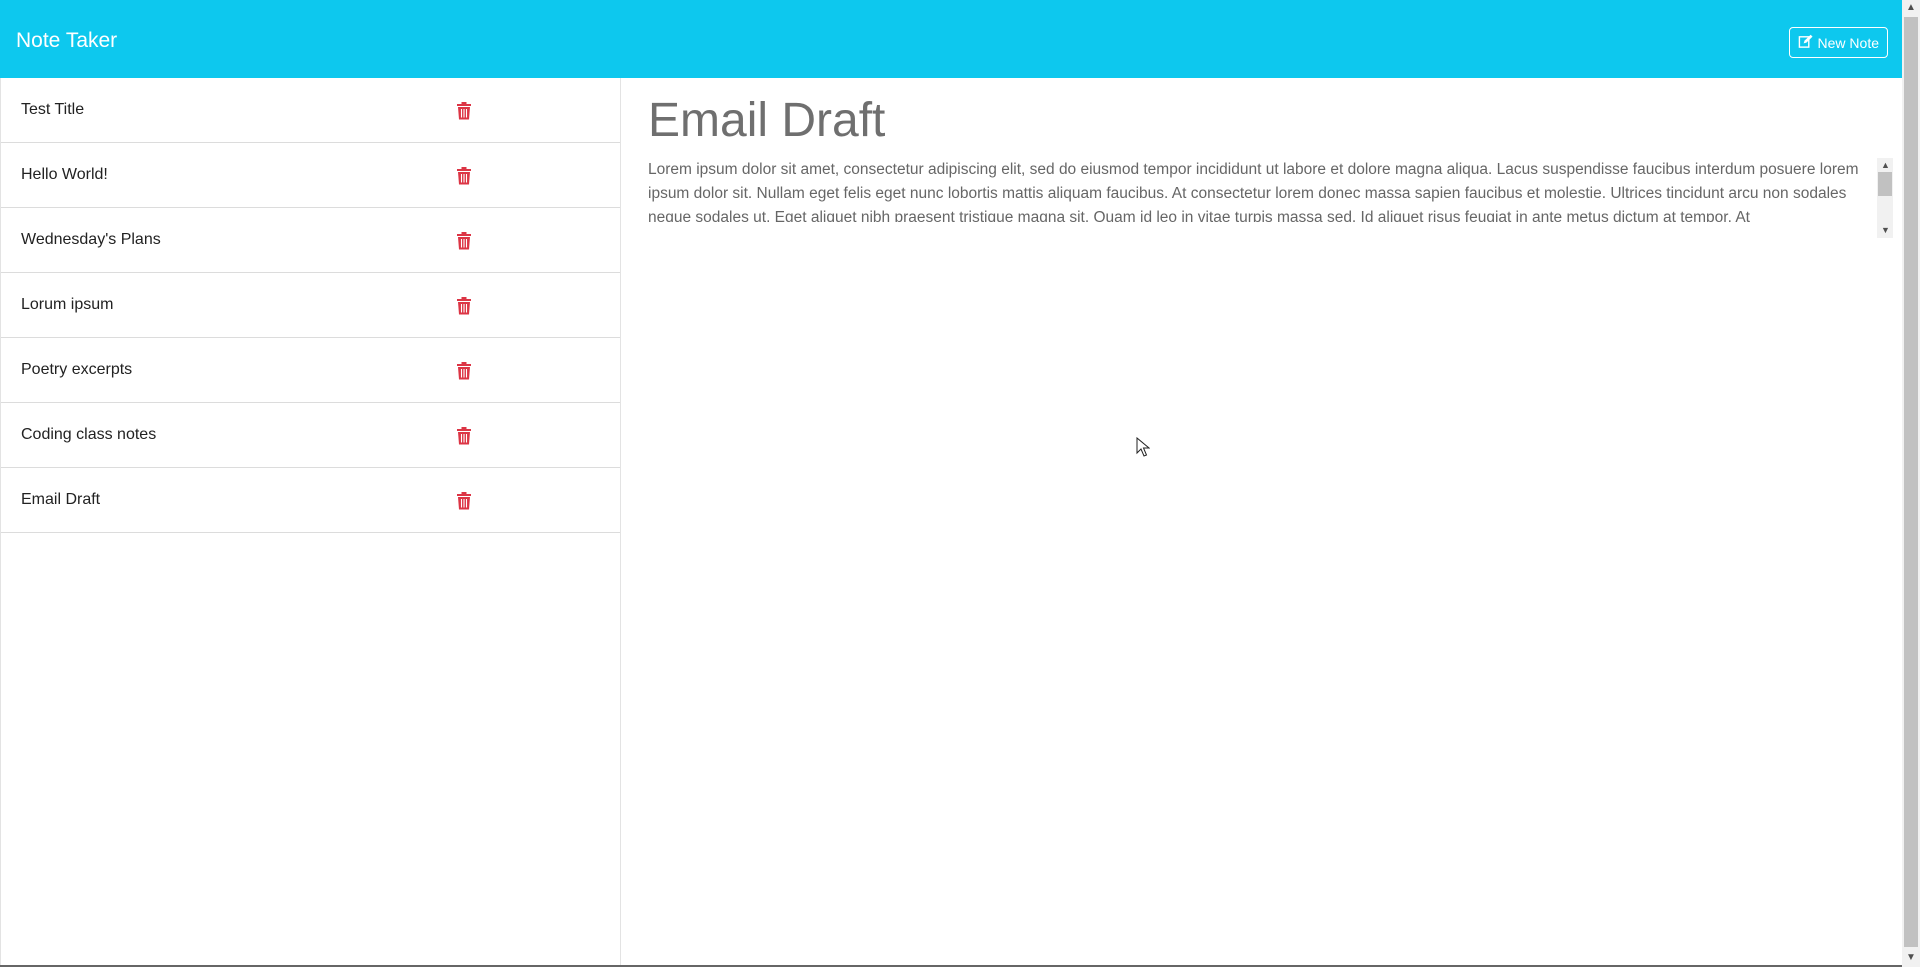  I want to click on navbar: Note Taker New Note, so click(951, 39).